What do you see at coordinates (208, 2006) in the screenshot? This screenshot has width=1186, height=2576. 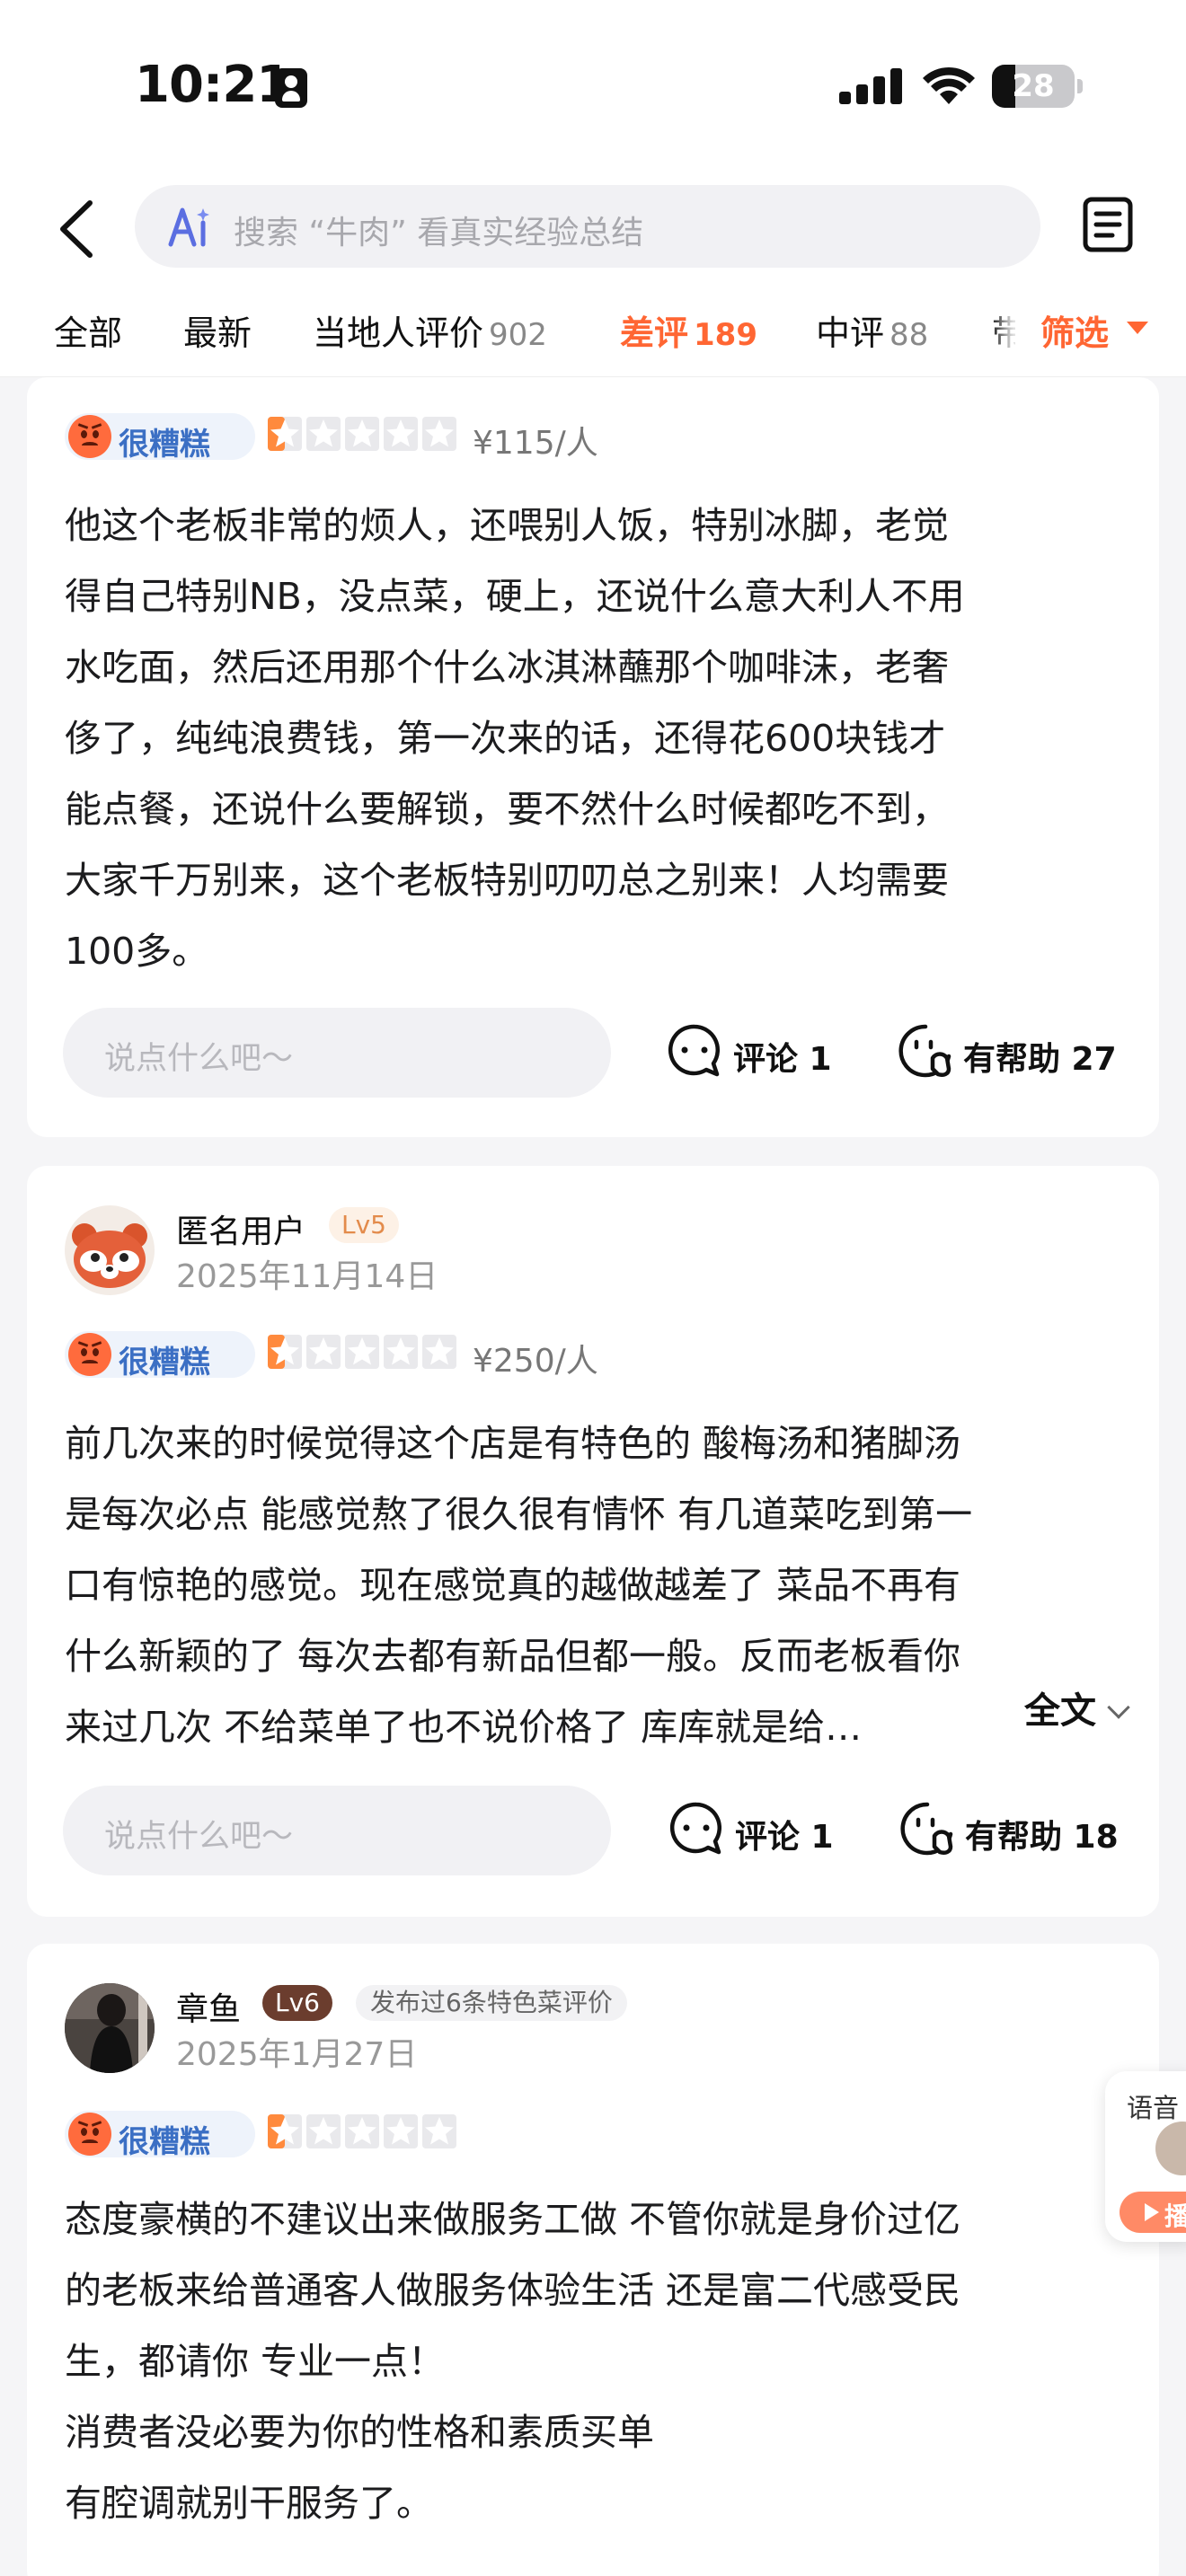 I see `username: 章鱼` at bounding box center [208, 2006].